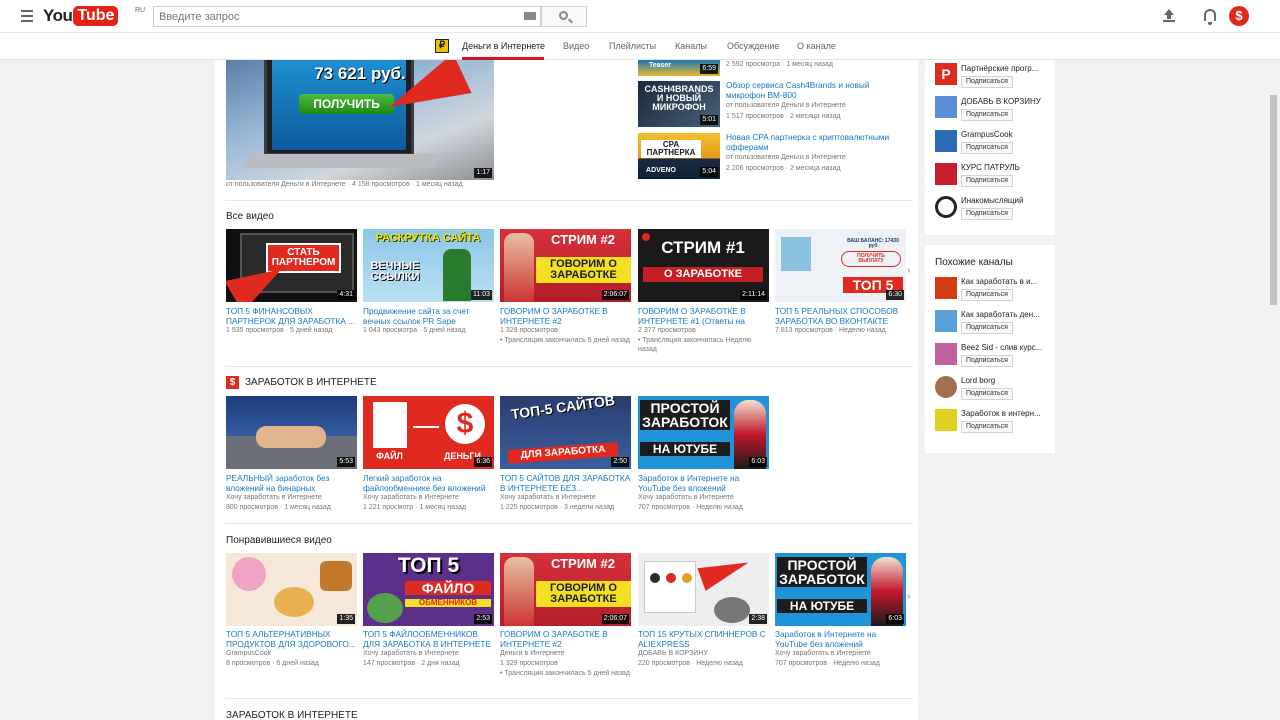 The image size is (1280, 720). What do you see at coordinates (292, 715) in the screenshot?
I see `section-title-earnings-2: ЗАРАБОТОК В ИНТЕРНЕТЕ` at bounding box center [292, 715].